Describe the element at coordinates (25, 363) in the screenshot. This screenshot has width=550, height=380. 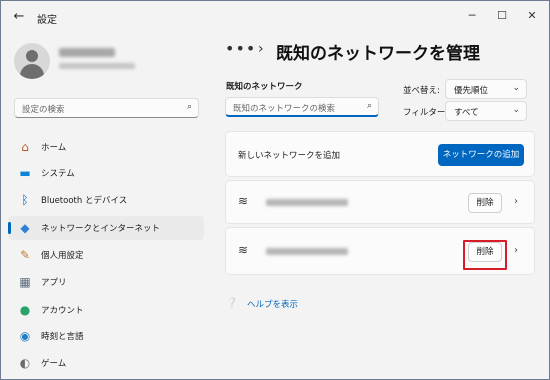
I see `game-icon: ◐` at that location.